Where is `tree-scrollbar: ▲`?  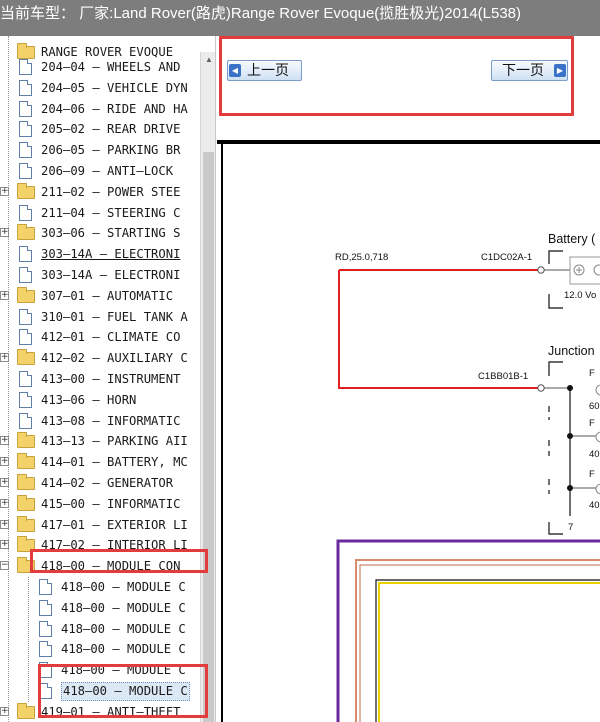
tree-scrollbar: ▲ is located at coordinates (207, 387).